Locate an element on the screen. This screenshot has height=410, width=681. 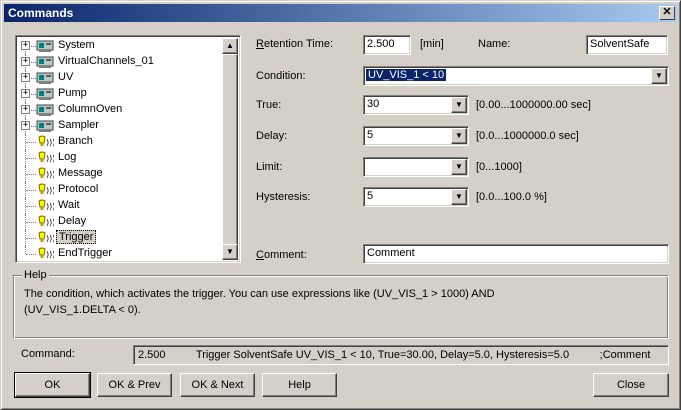
tree-item: + ColumnOven is located at coordinates (120, 110).